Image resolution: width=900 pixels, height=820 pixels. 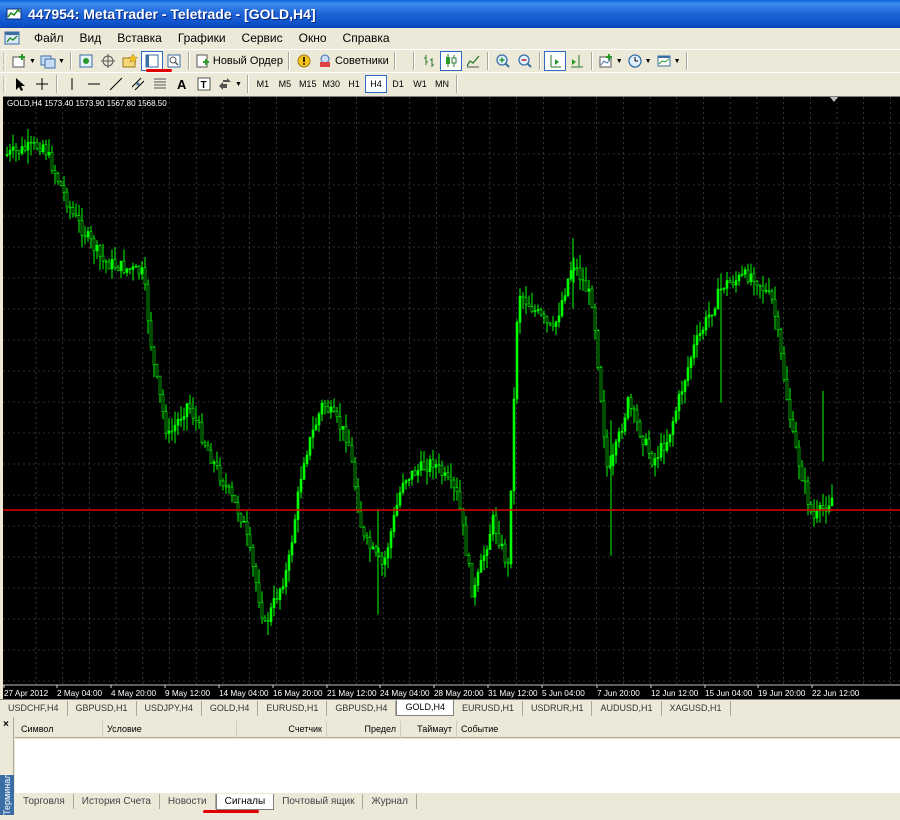 I want to click on expert-advisors-button: Советники, so click(x=353, y=61).